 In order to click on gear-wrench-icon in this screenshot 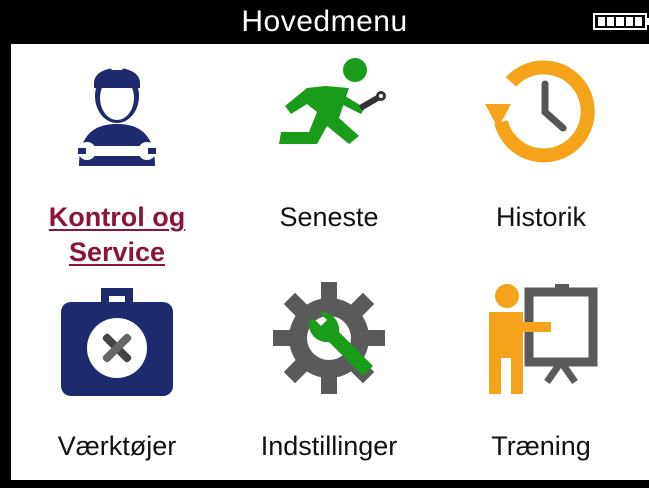, I will do `click(329, 338)`.